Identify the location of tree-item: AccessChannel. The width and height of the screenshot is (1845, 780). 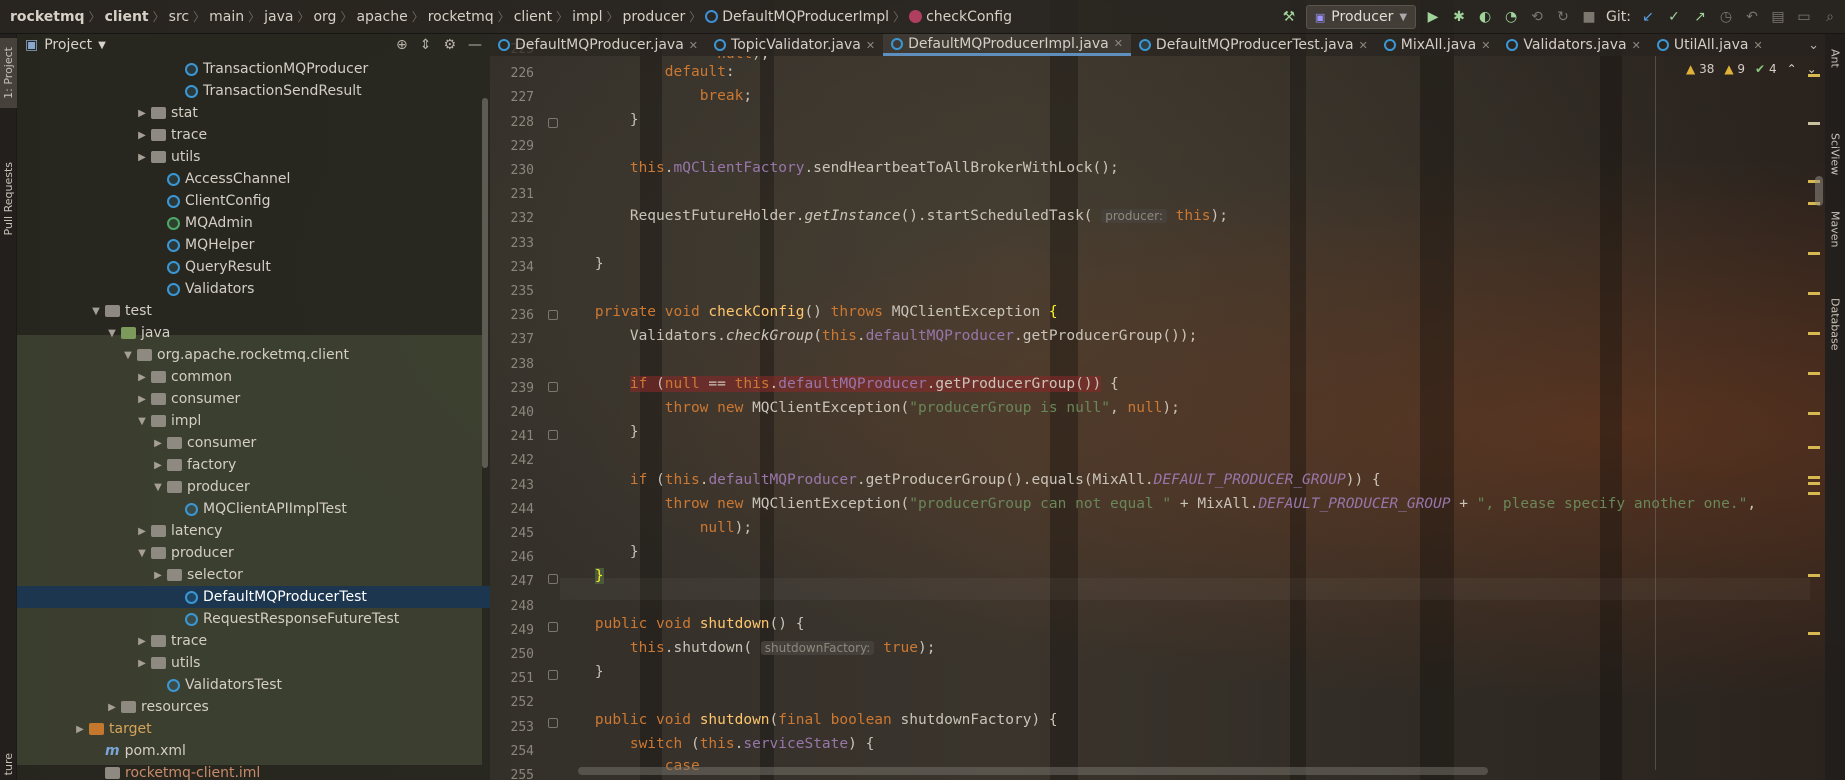
(253, 179).